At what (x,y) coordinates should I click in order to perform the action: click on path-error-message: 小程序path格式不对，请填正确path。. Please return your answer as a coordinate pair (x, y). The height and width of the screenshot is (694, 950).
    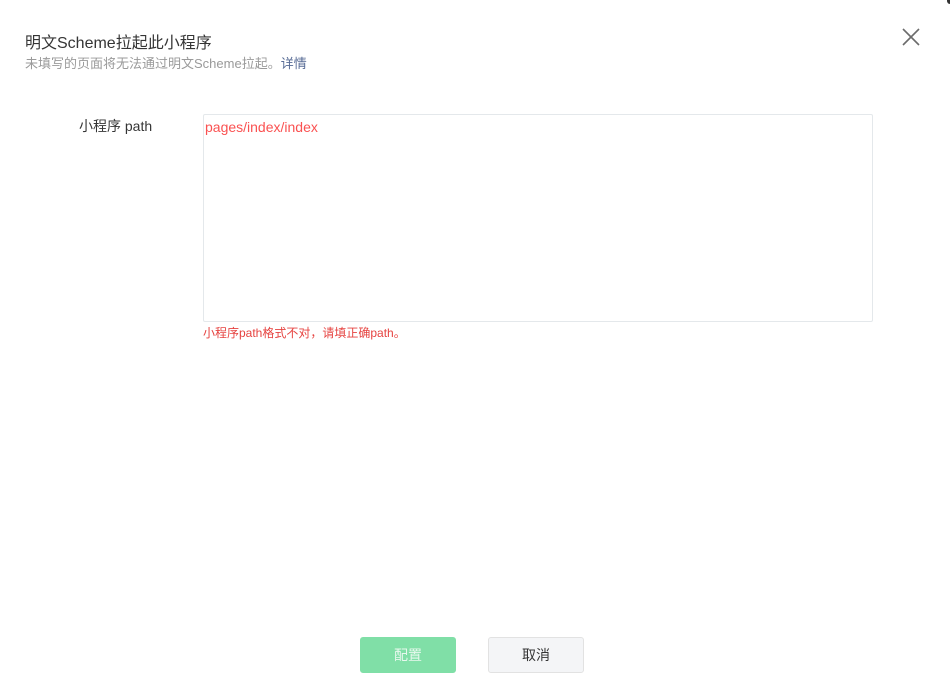
    Looking at the image, I should click on (304, 333).